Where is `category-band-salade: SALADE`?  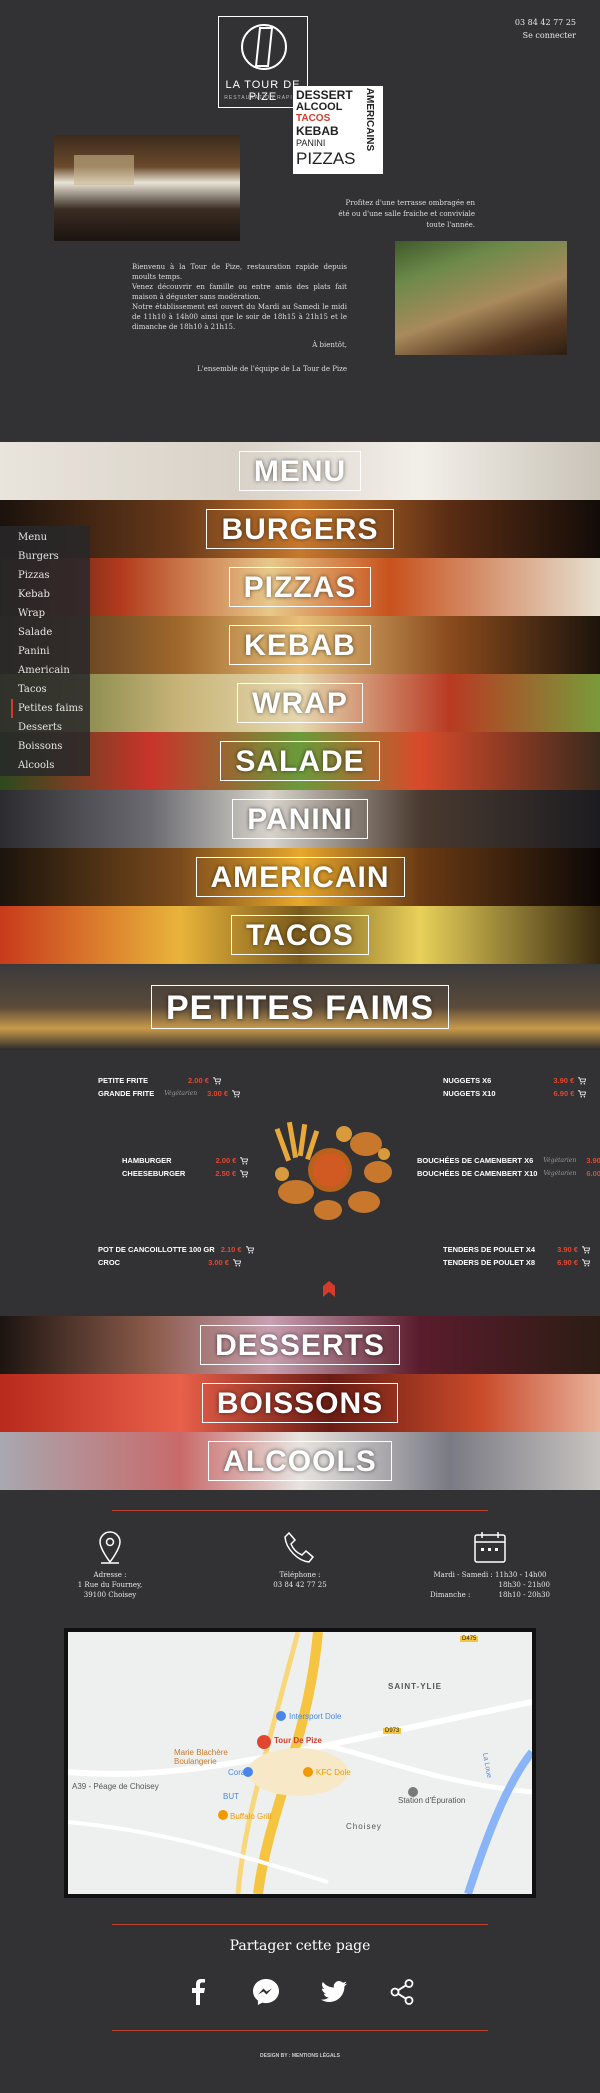
category-band-salade: SALADE is located at coordinates (300, 761).